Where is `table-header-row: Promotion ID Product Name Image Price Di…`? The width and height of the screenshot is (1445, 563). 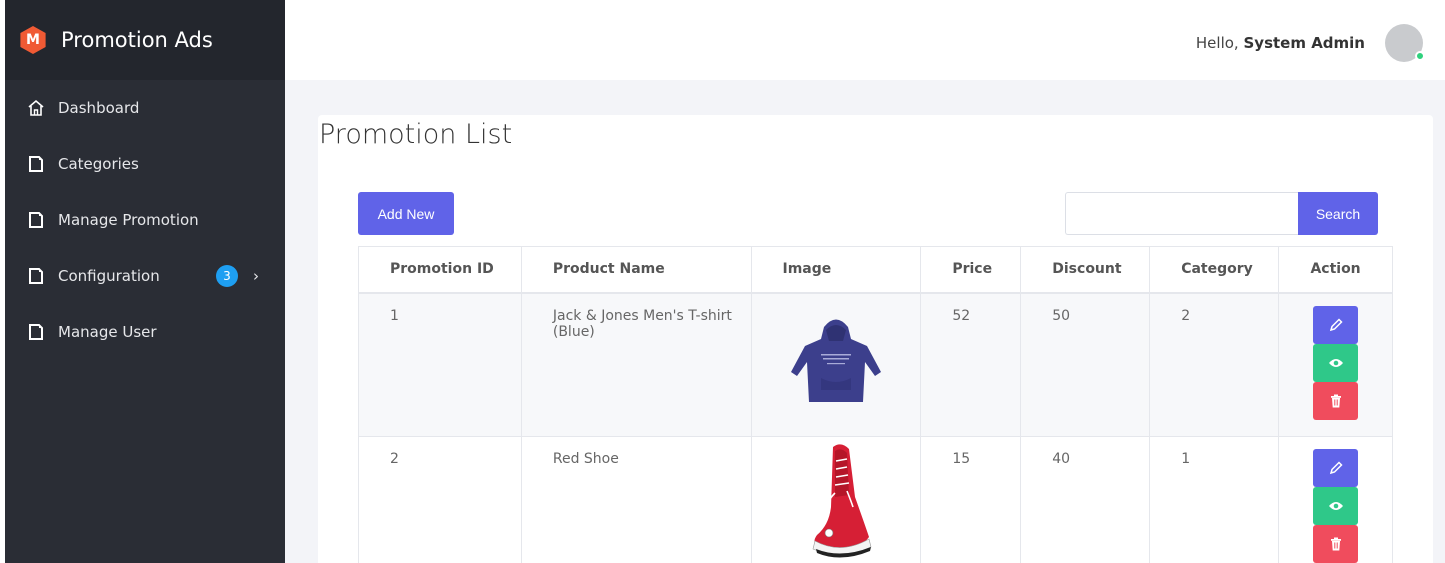 table-header-row: Promotion ID Product Name Image Price Di… is located at coordinates (875, 270).